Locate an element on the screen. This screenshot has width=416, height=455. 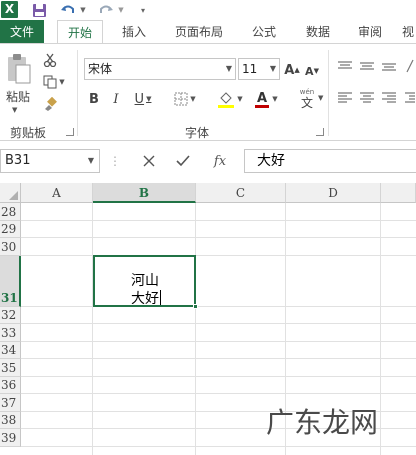
align-top-icon is located at coordinates (345, 66).